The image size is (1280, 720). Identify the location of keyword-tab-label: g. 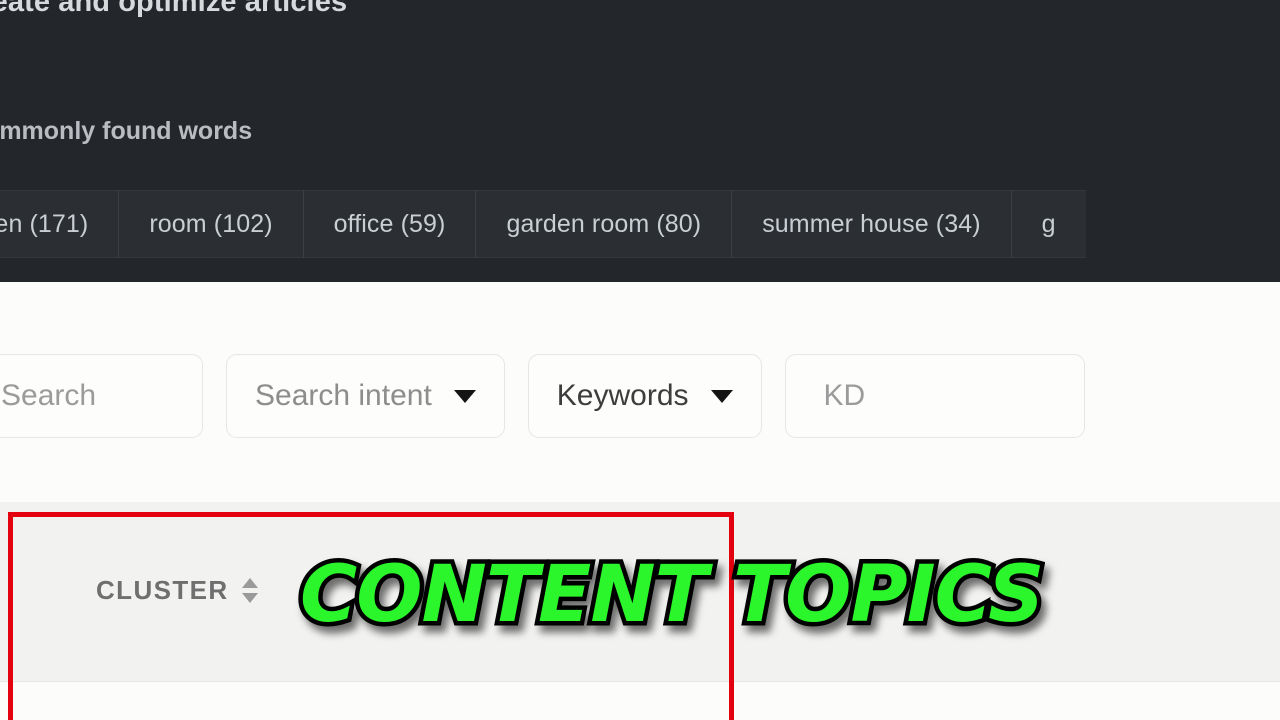
(1048, 223).